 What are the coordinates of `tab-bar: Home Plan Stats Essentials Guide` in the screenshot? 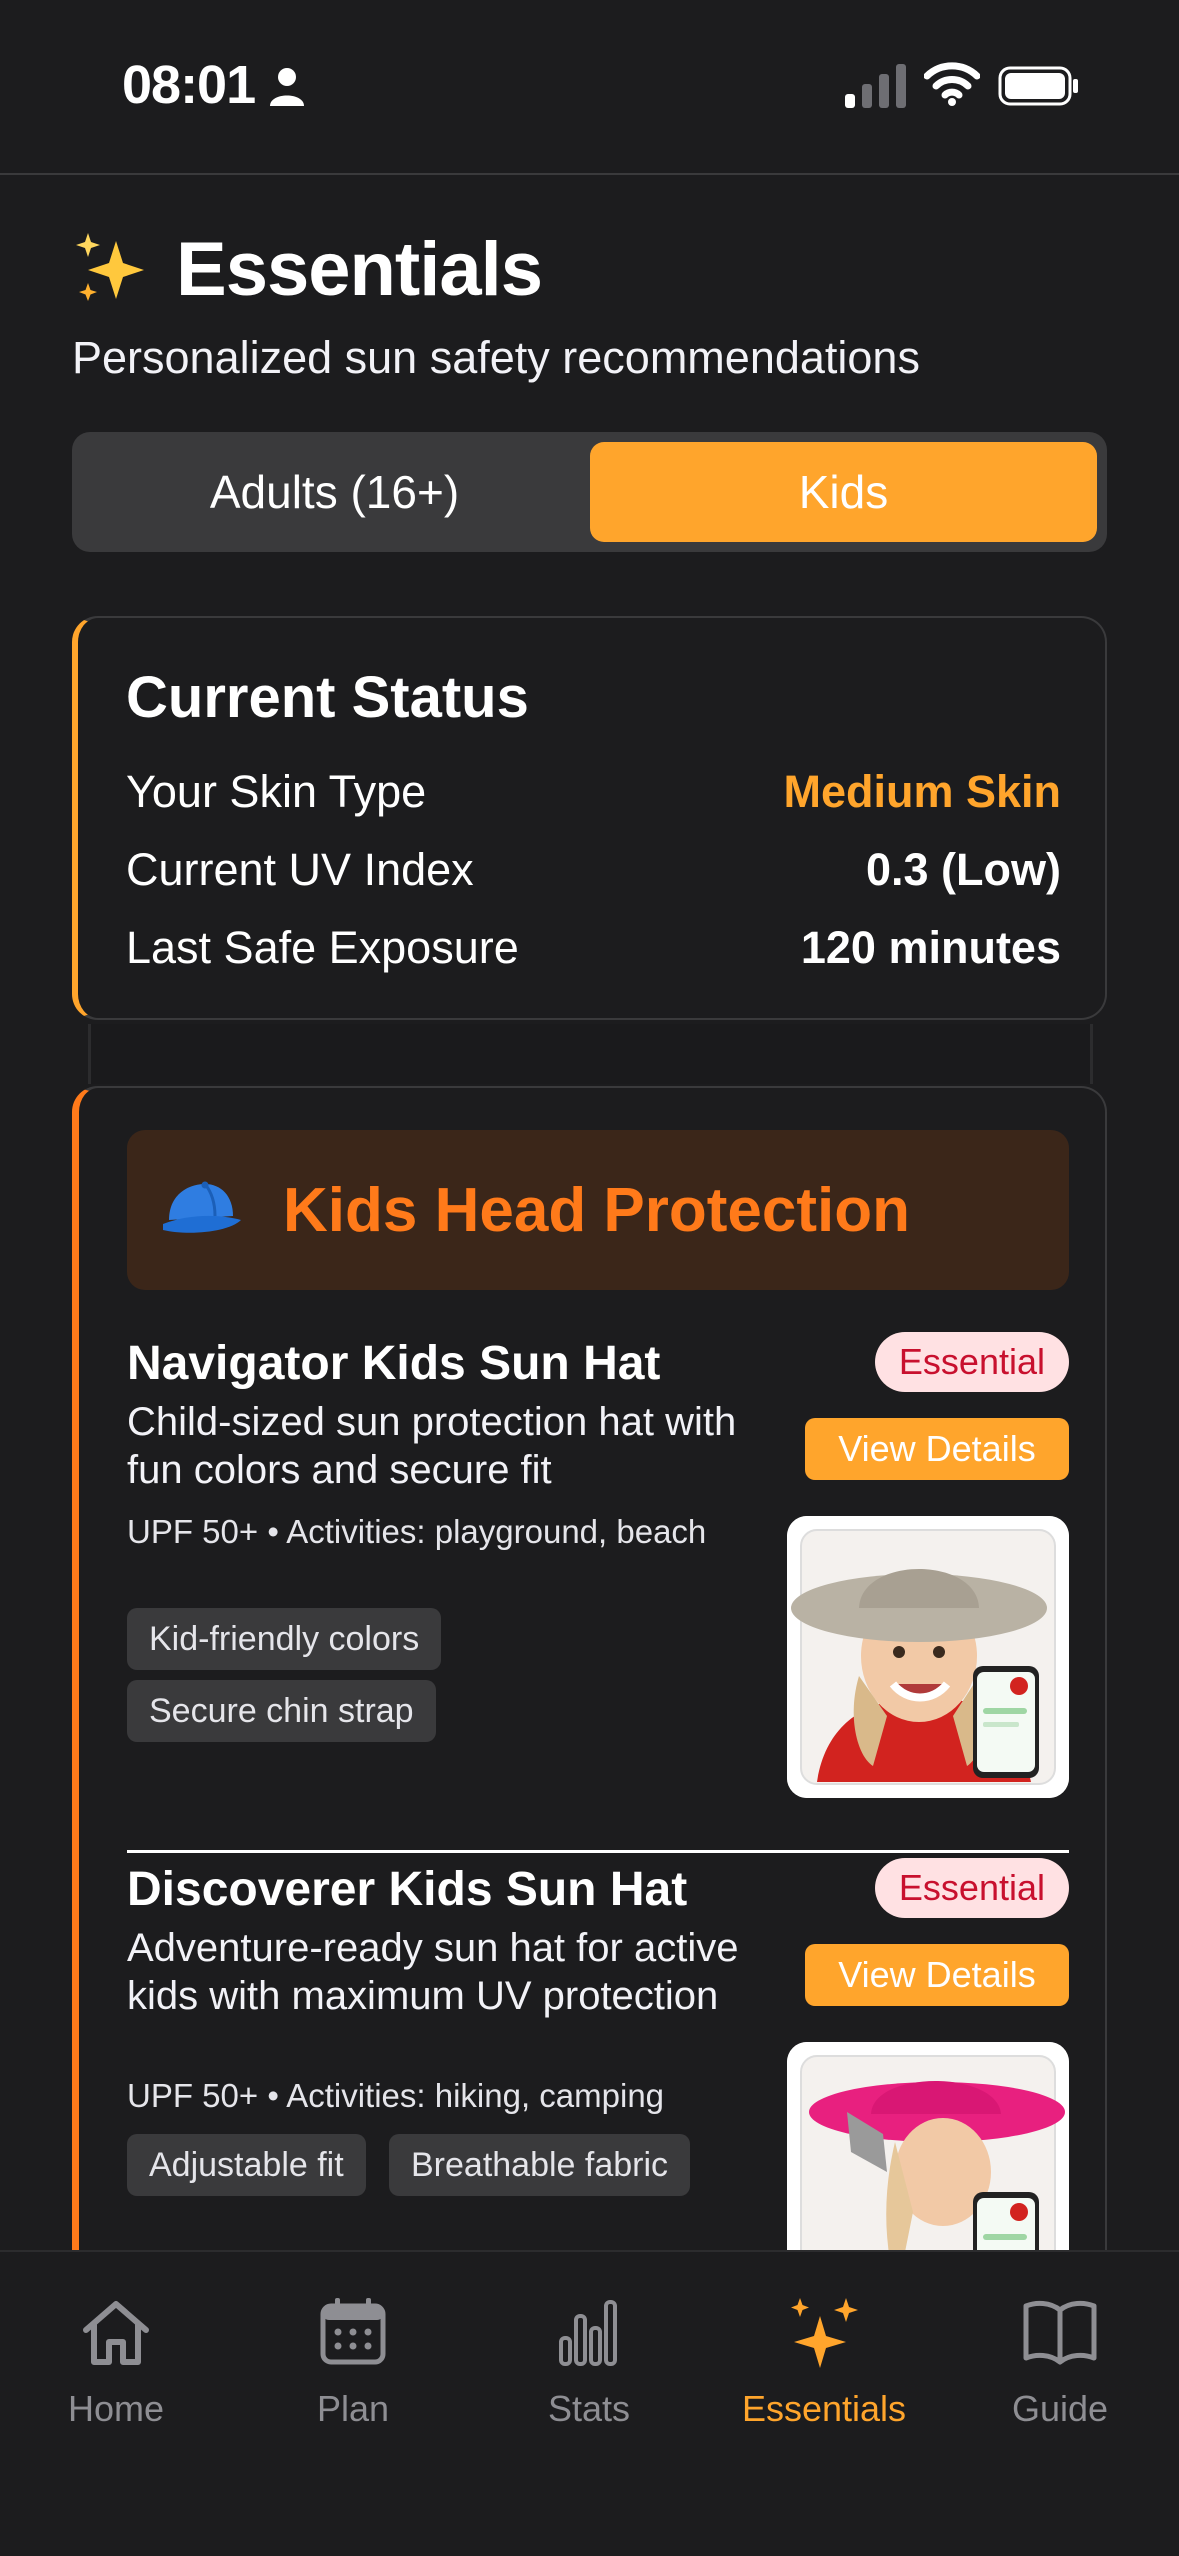 It's located at (589, 2403).